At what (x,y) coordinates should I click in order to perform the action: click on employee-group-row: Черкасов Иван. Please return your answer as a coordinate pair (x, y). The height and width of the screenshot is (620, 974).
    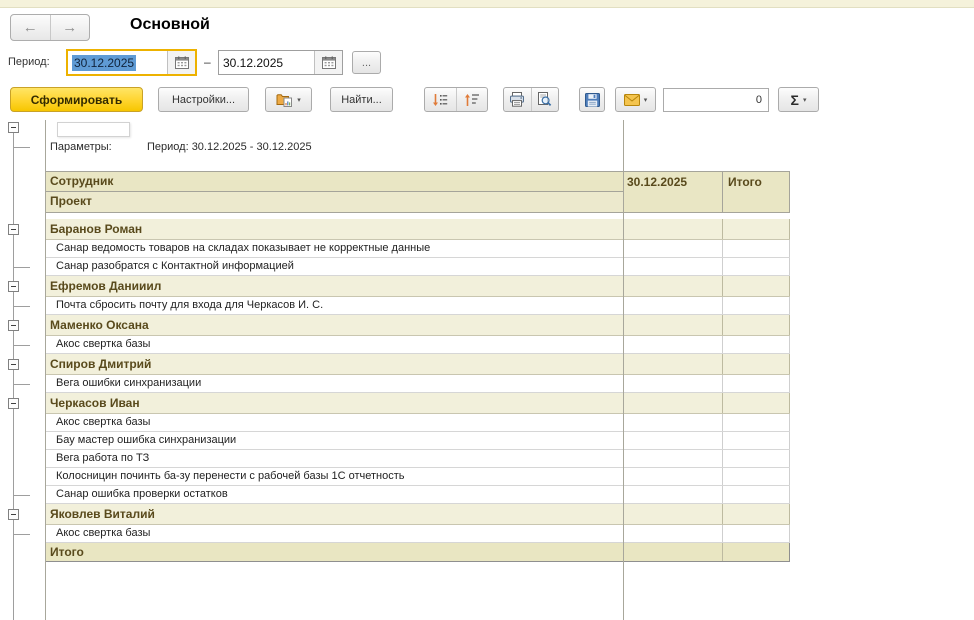
    Looking at the image, I should click on (417, 403).